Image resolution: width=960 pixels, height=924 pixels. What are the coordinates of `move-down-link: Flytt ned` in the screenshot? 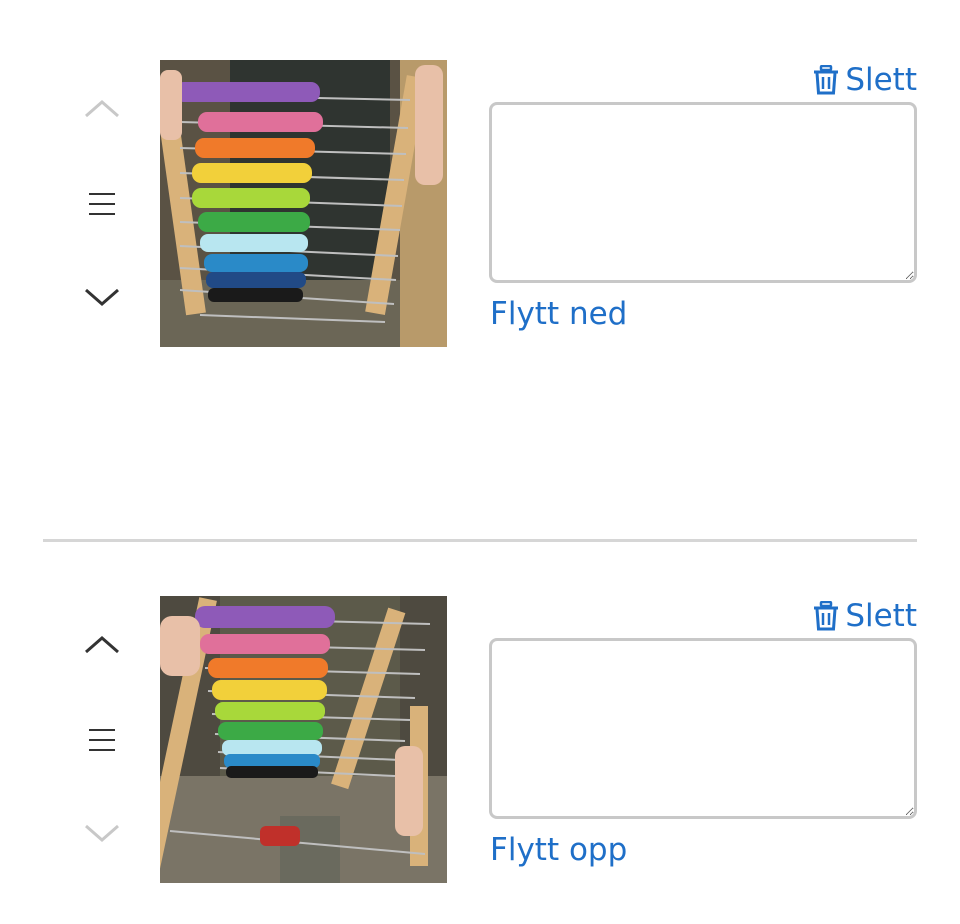 It's located at (558, 314).